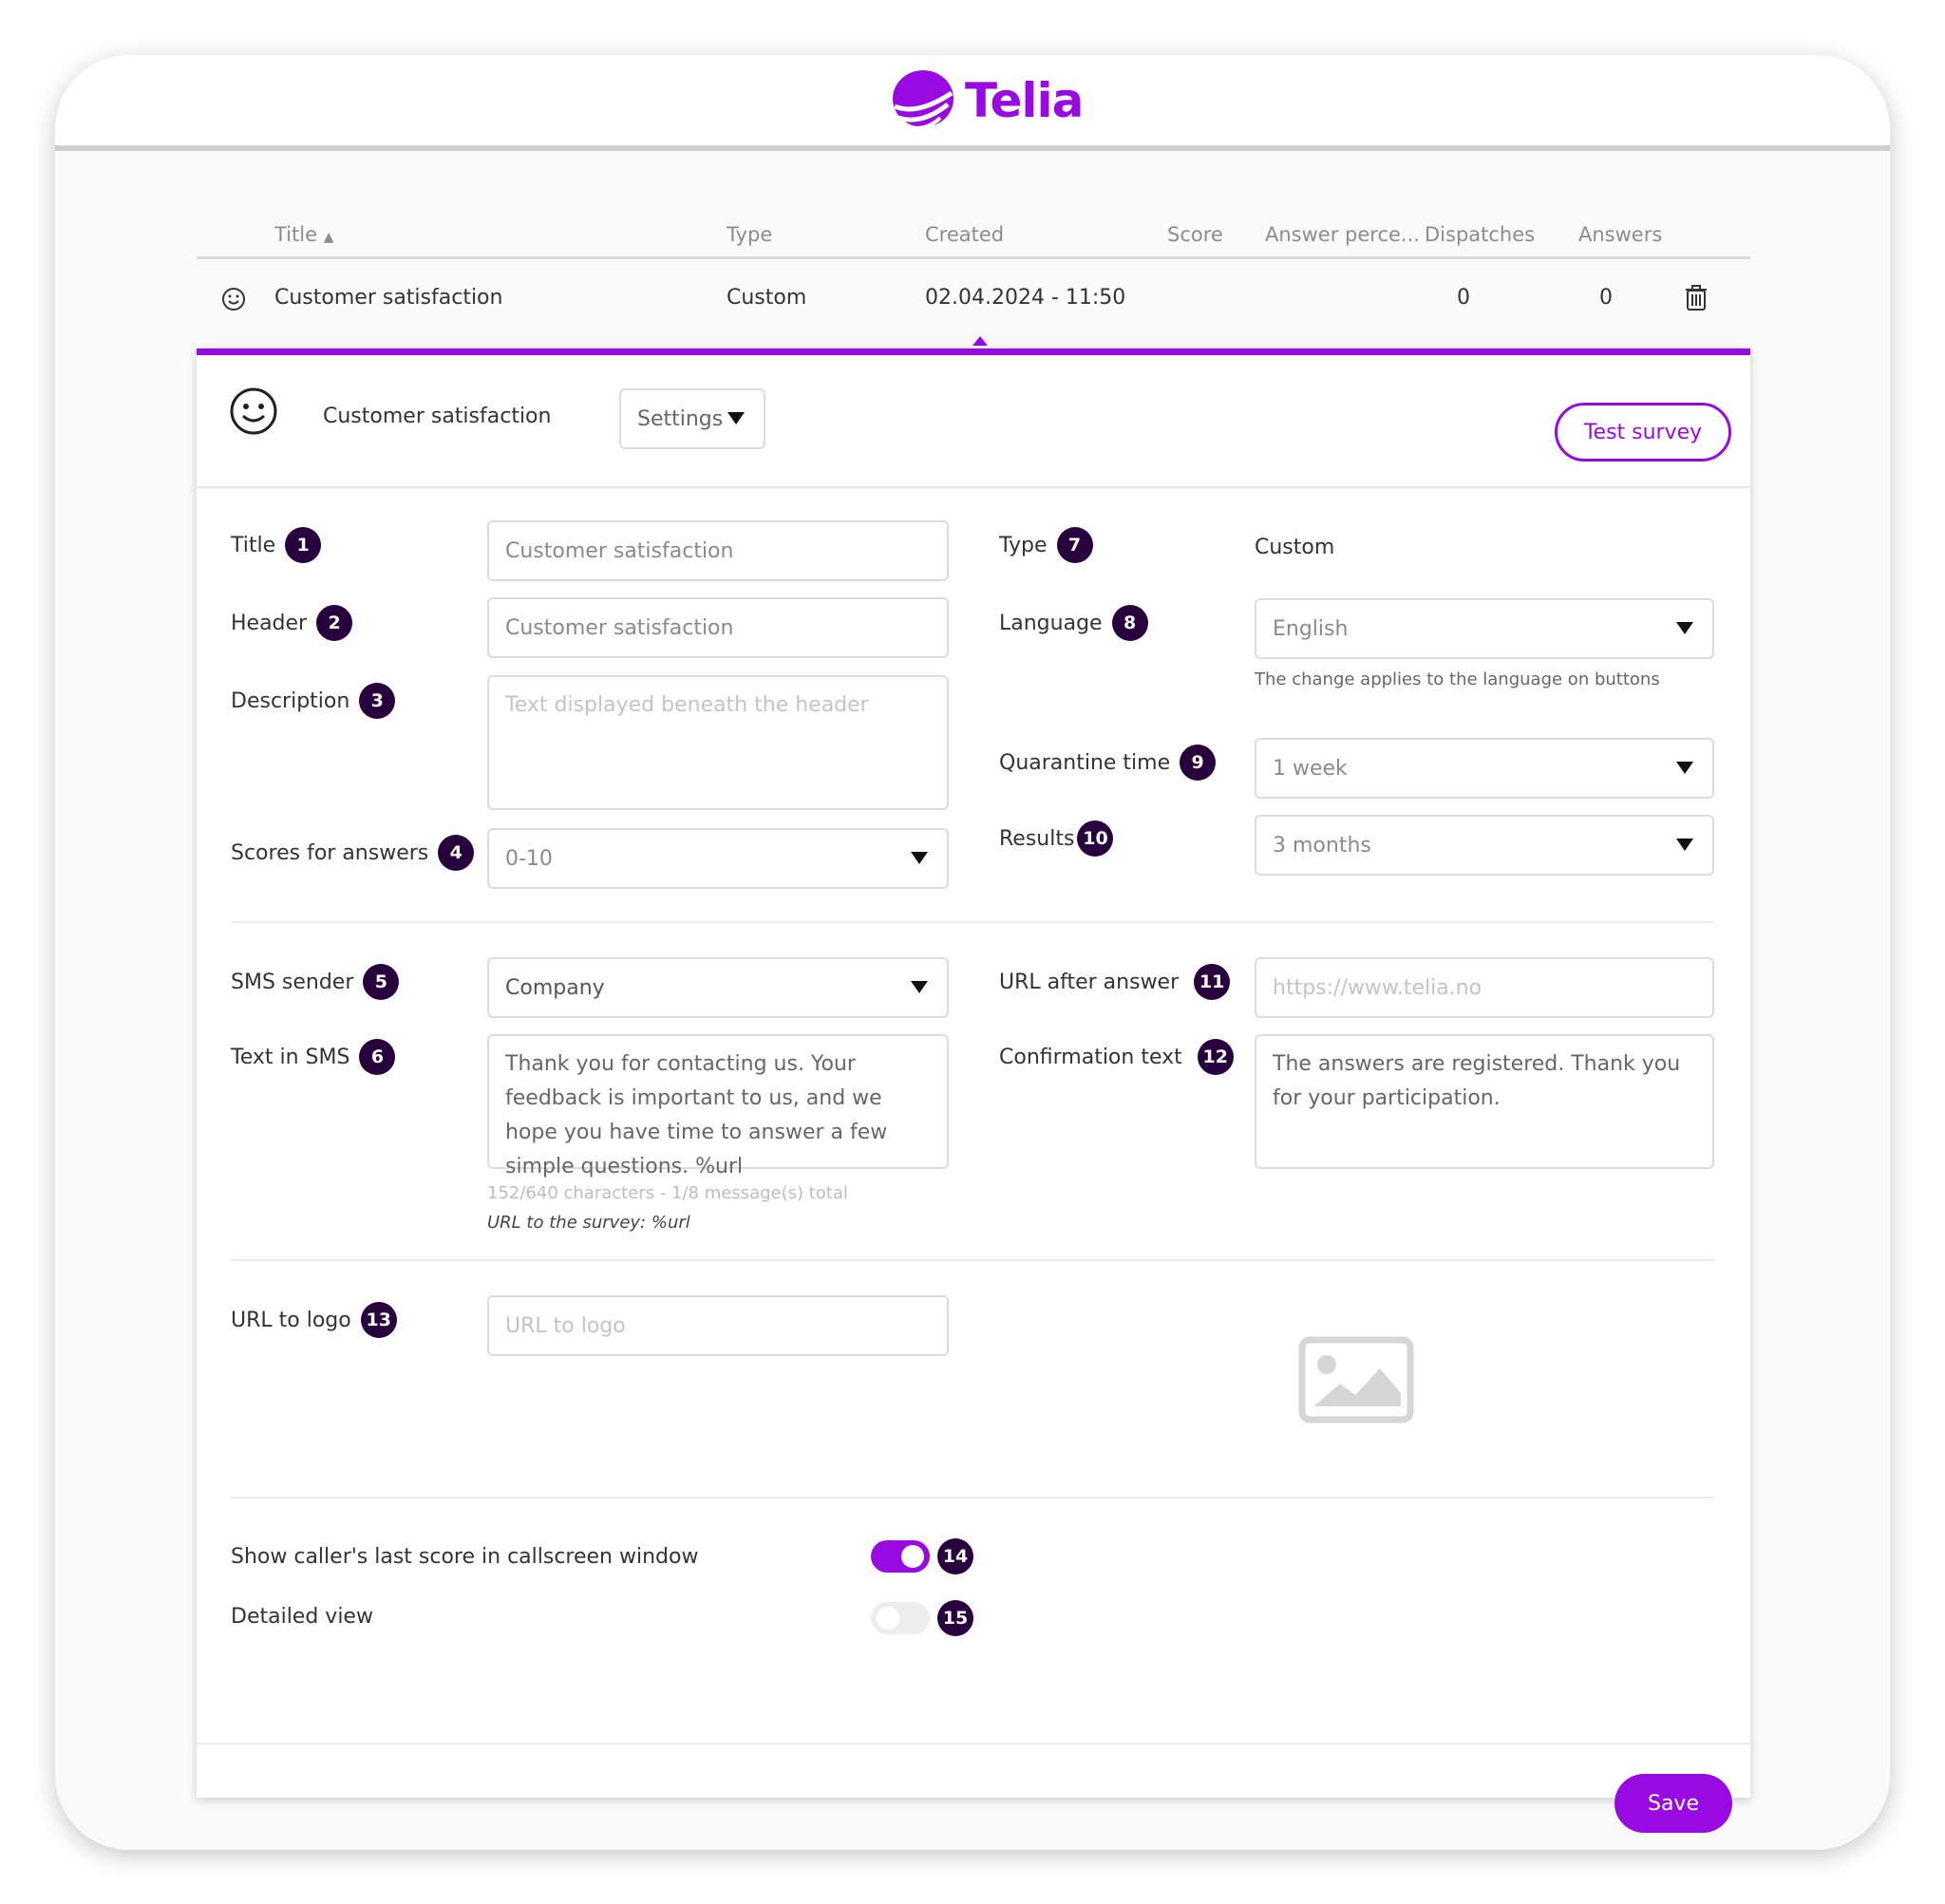 This screenshot has width=1945, height=1904. What do you see at coordinates (388, 298) in the screenshot?
I see `row-title: Customer satisfaction` at bounding box center [388, 298].